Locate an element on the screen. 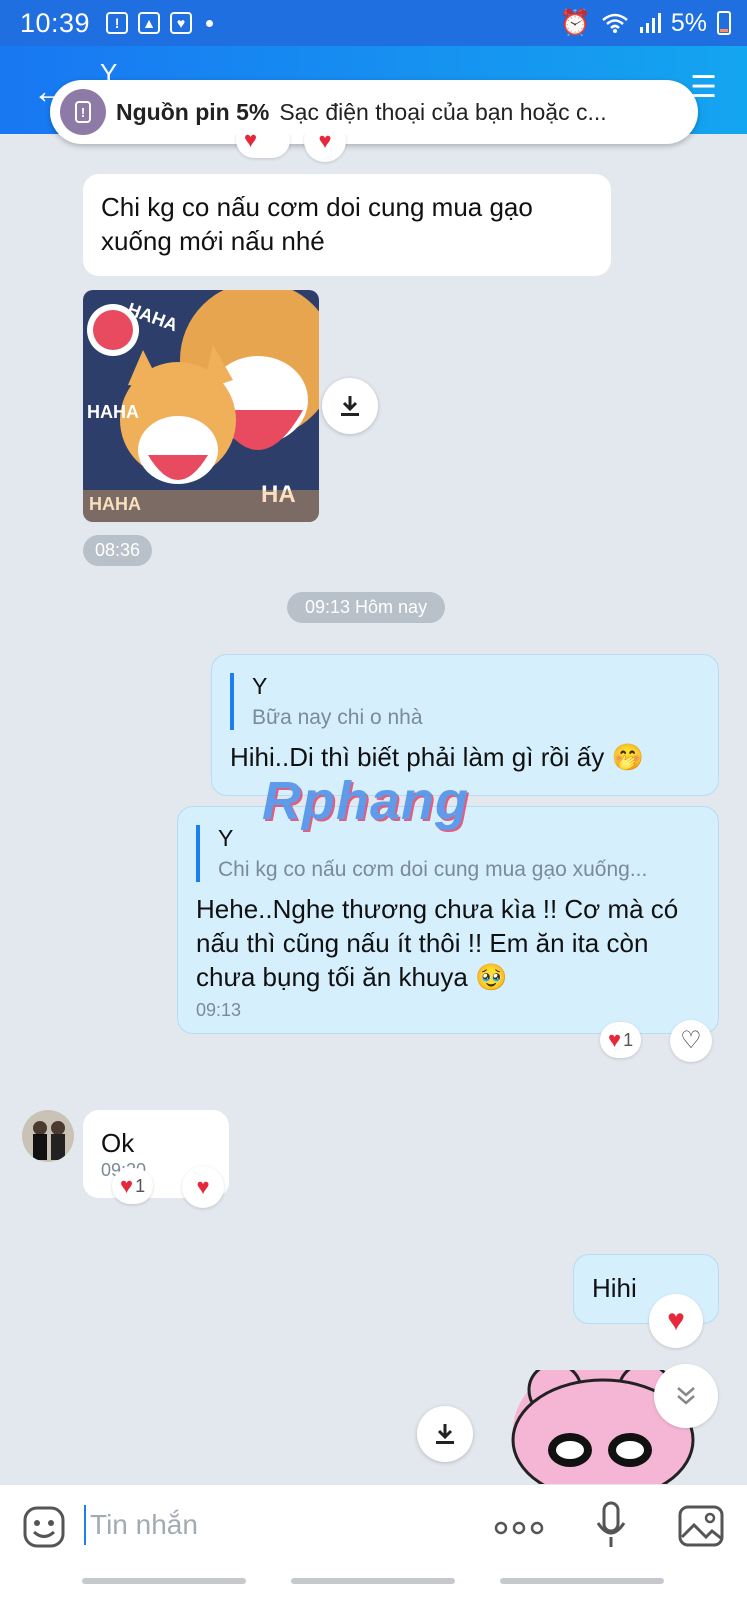  message-text: Hihi..Di thì biết phải làm gì rồi ấy 🤭 is located at coordinates (437, 757).